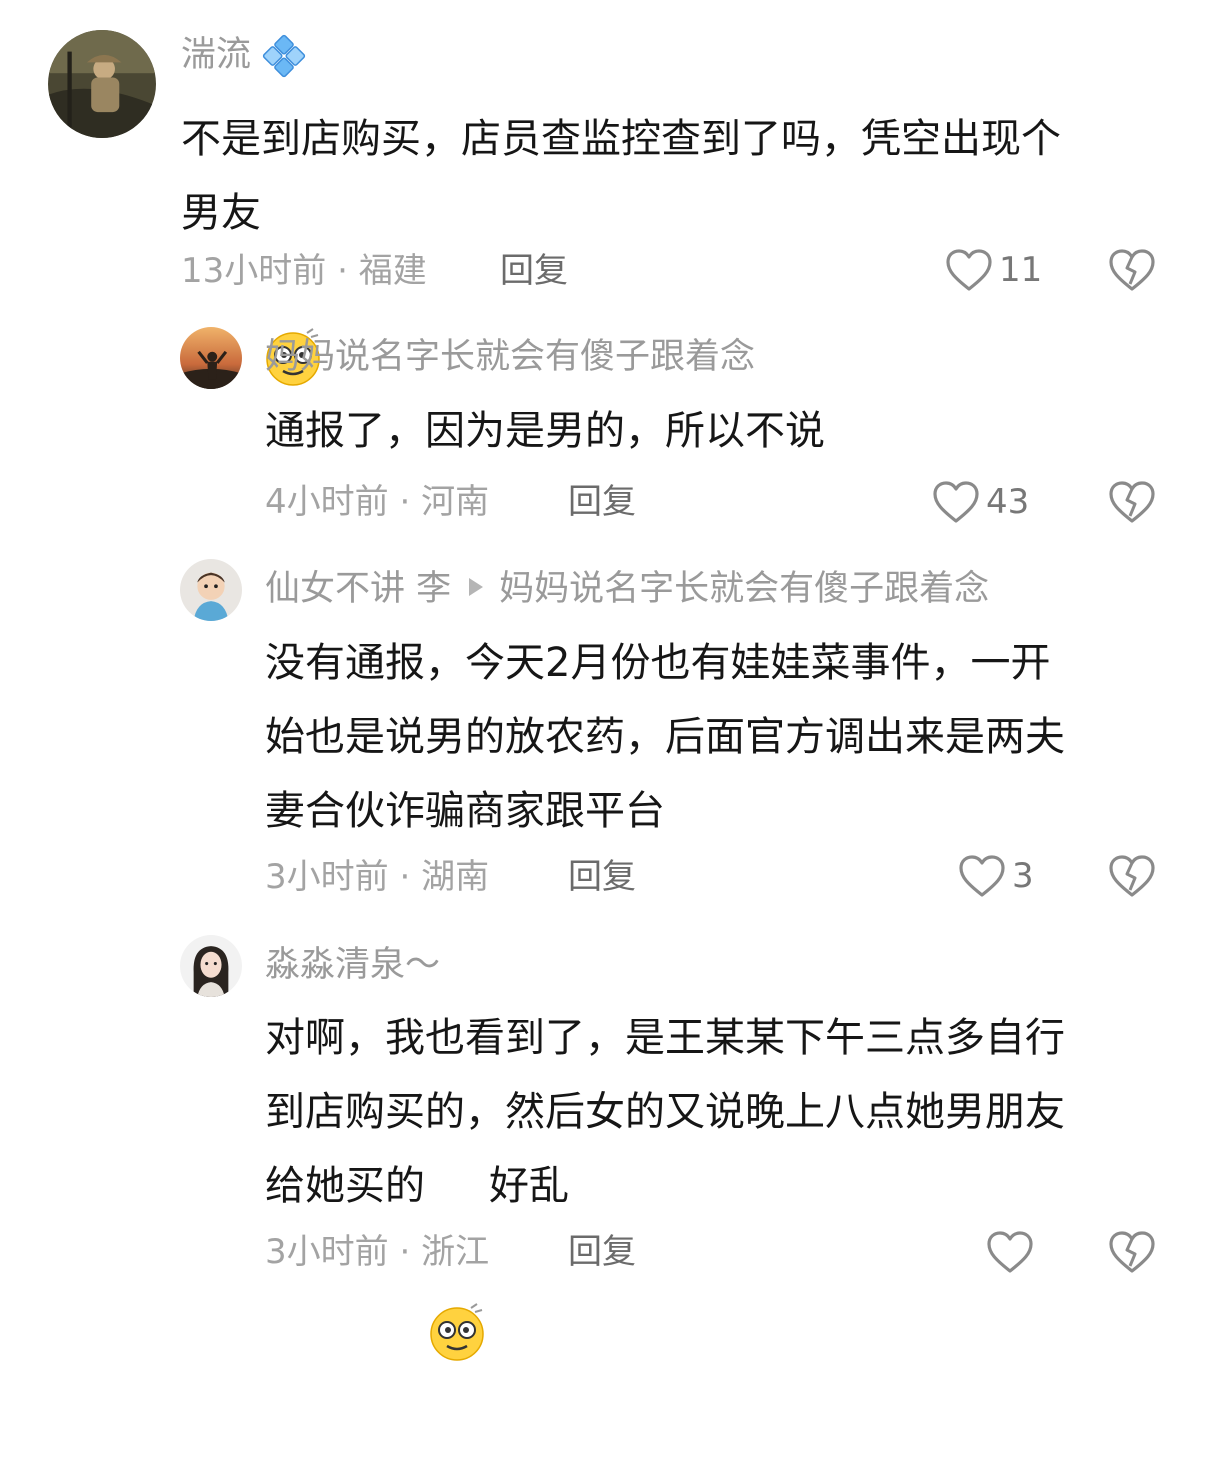  Describe the element at coordinates (744, 589) in the screenshot. I see `reply-to-username: 妈妈说名字长就会有傻子跟着念` at that location.